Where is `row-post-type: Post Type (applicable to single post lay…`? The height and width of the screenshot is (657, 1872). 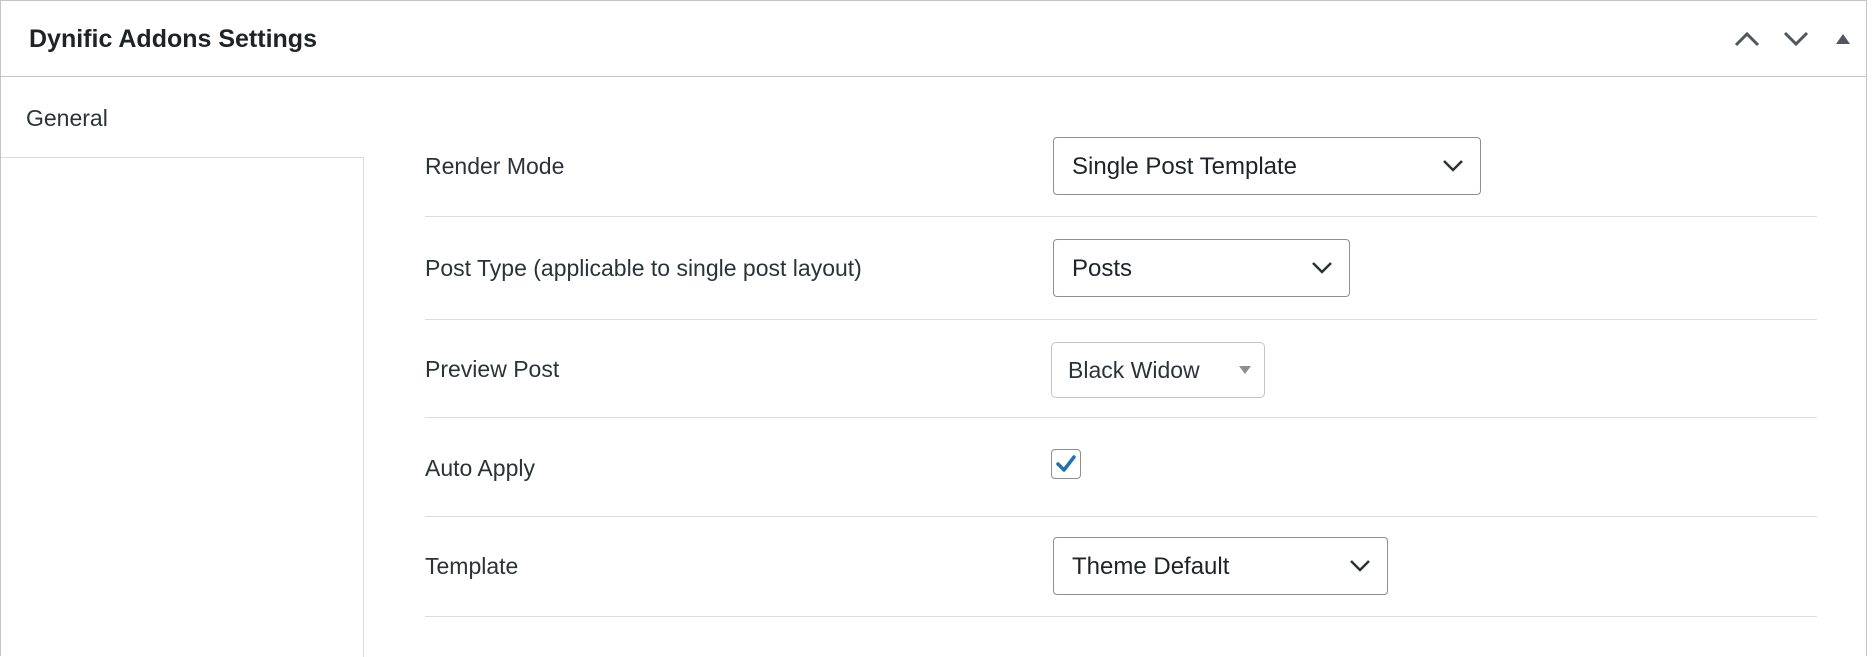 row-post-type: Post Type (applicable to single post lay… is located at coordinates (1121, 268).